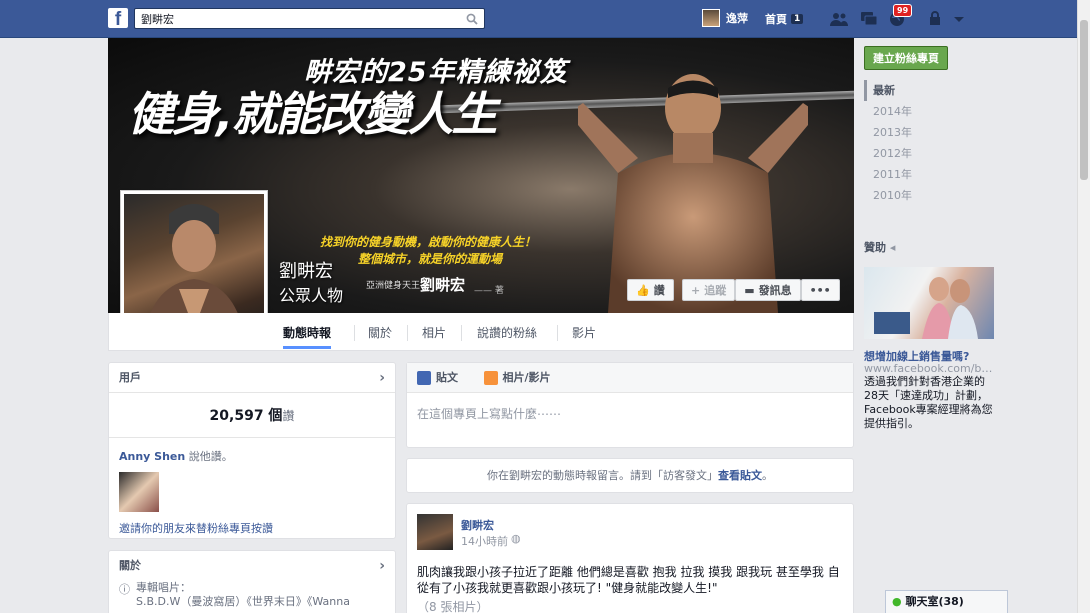 The height and width of the screenshot is (613, 1090). Describe the element at coordinates (288, 416) in the screenshot. I see `like-count-unit: 讚` at that location.